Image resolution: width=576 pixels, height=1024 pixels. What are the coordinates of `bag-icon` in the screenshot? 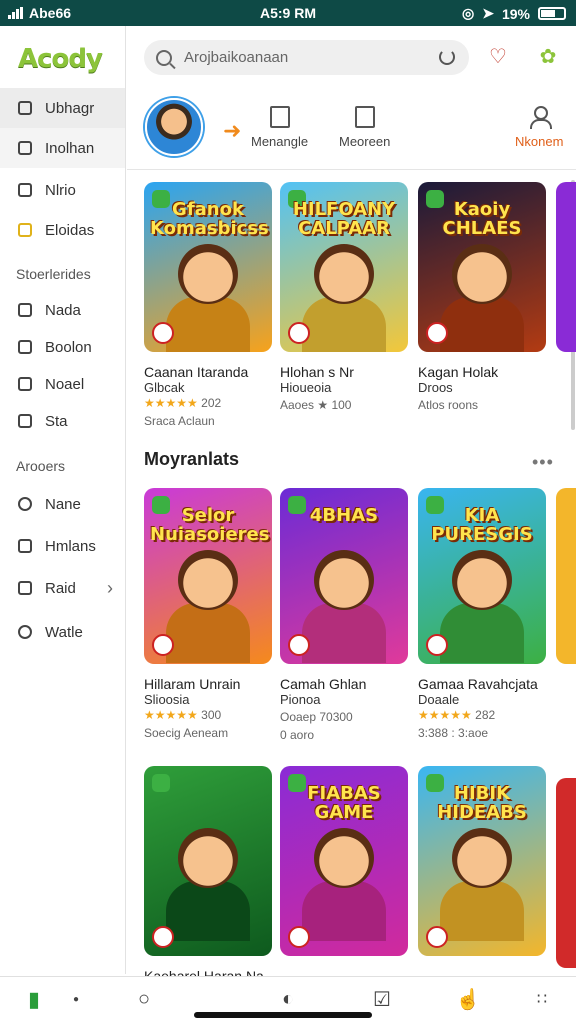 It's located at (25, 546).